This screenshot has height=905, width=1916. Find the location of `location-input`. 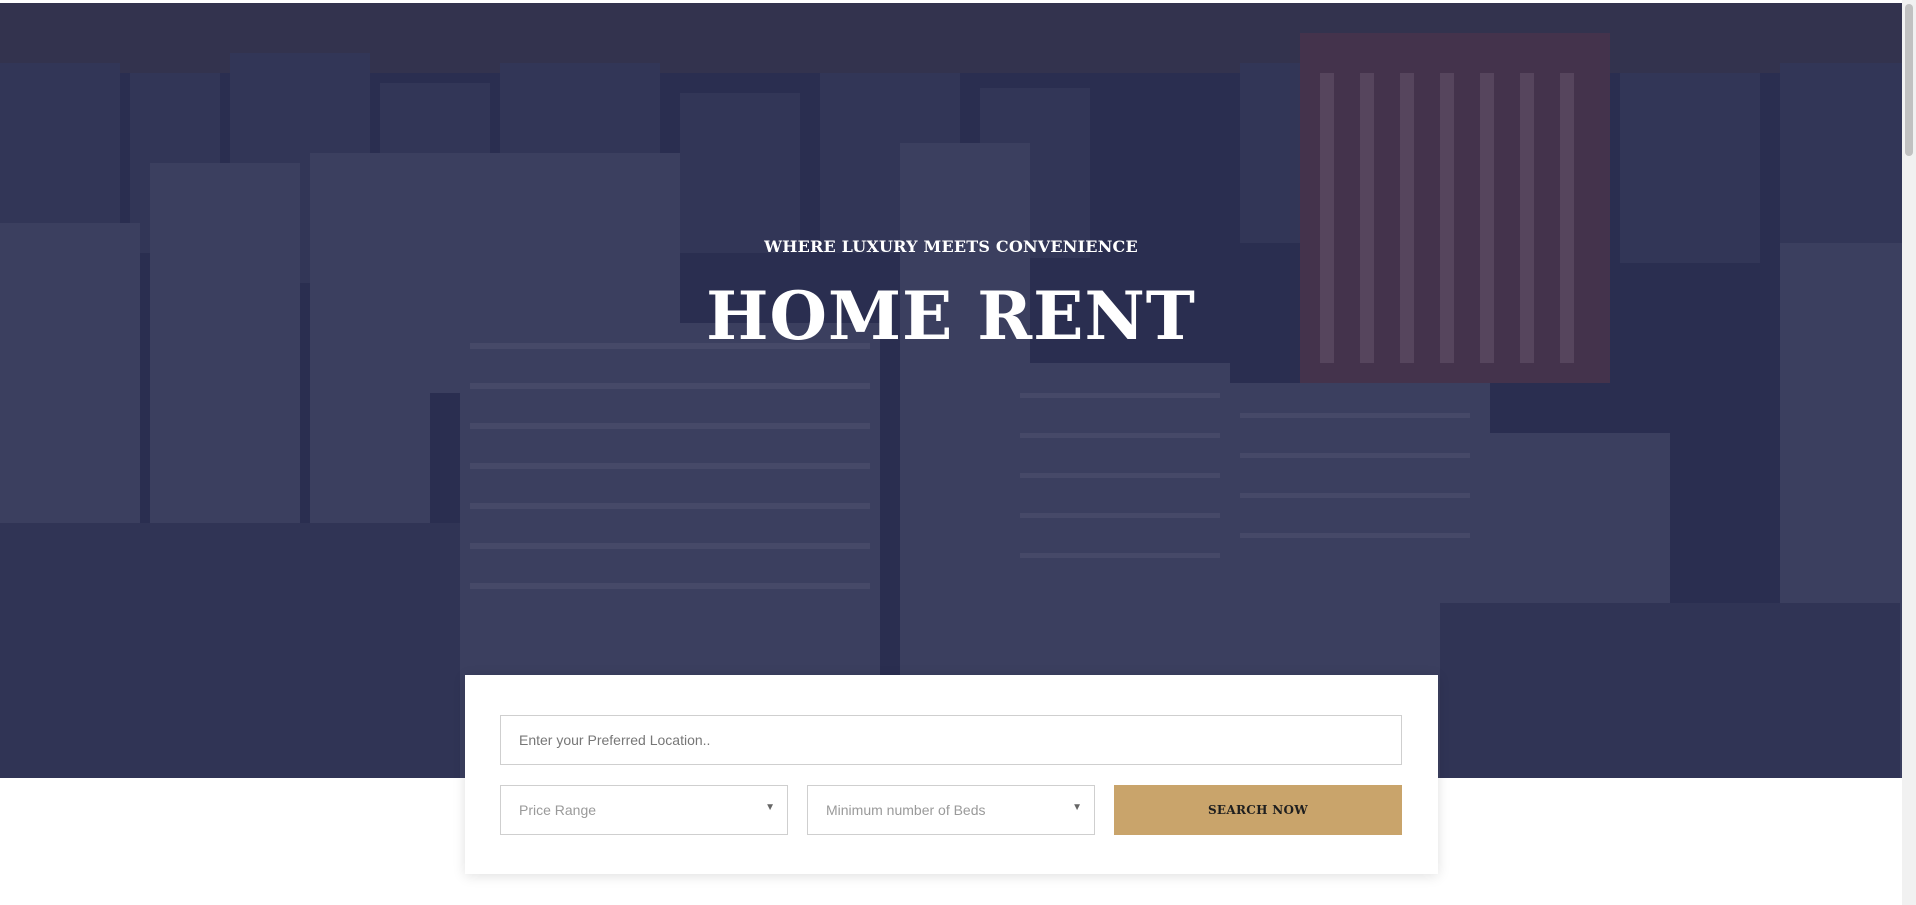

location-input is located at coordinates (951, 740).